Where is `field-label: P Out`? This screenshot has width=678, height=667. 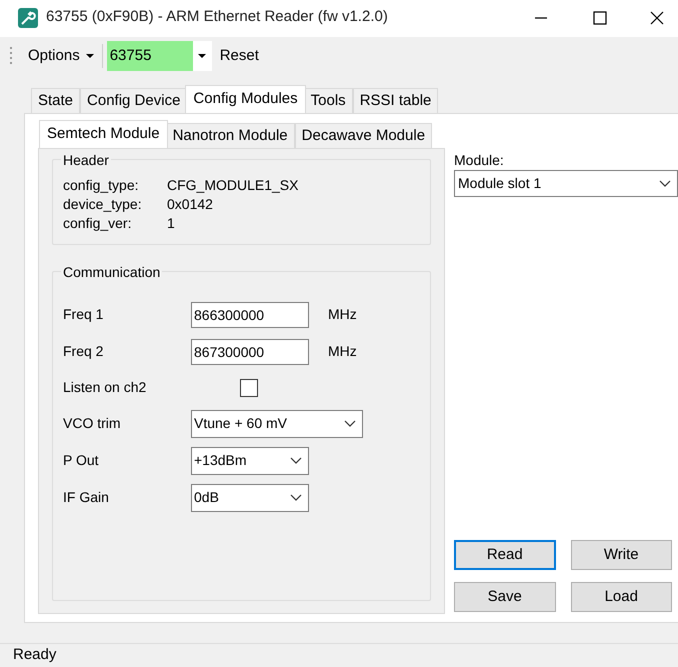 field-label: P Out is located at coordinates (81, 460).